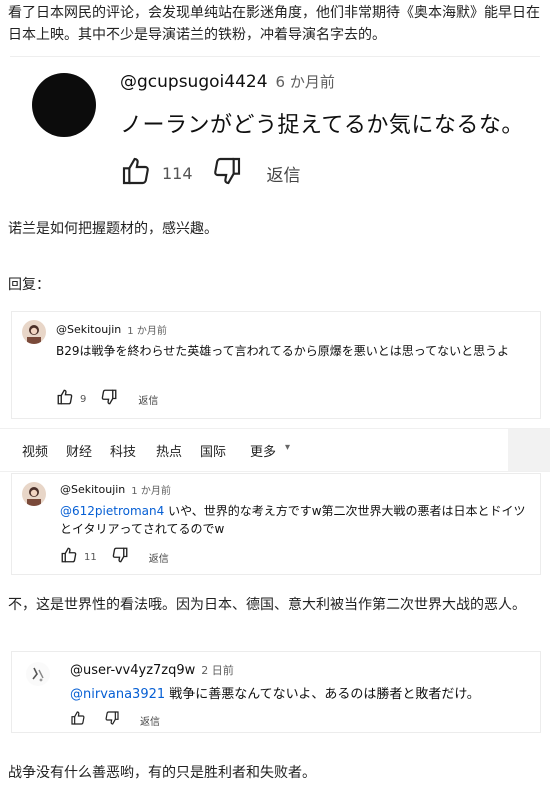 This screenshot has height=806, width=550. I want to click on nav-item-video: 视频, so click(35, 450).